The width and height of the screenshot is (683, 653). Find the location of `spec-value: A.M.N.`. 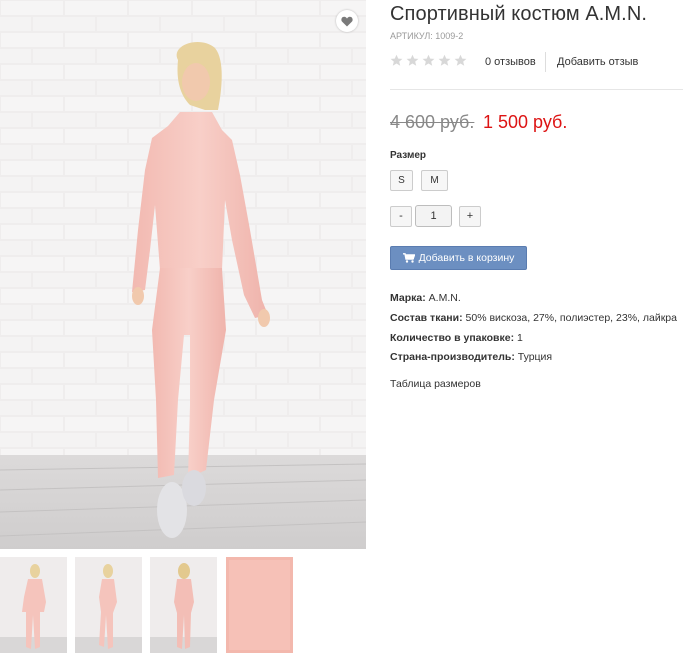

spec-value: A.M.N. is located at coordinates (444, 298).